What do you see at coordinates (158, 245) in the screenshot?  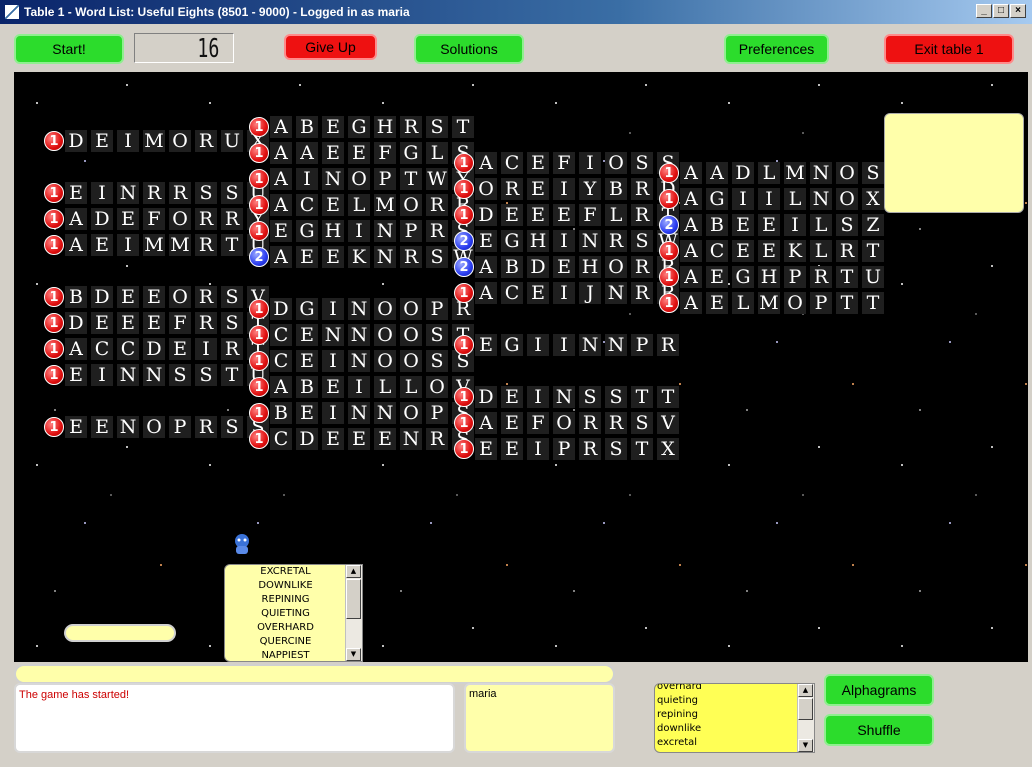 I see `word-row: 1AEIMMRTU` at bounding box center [158, 245].